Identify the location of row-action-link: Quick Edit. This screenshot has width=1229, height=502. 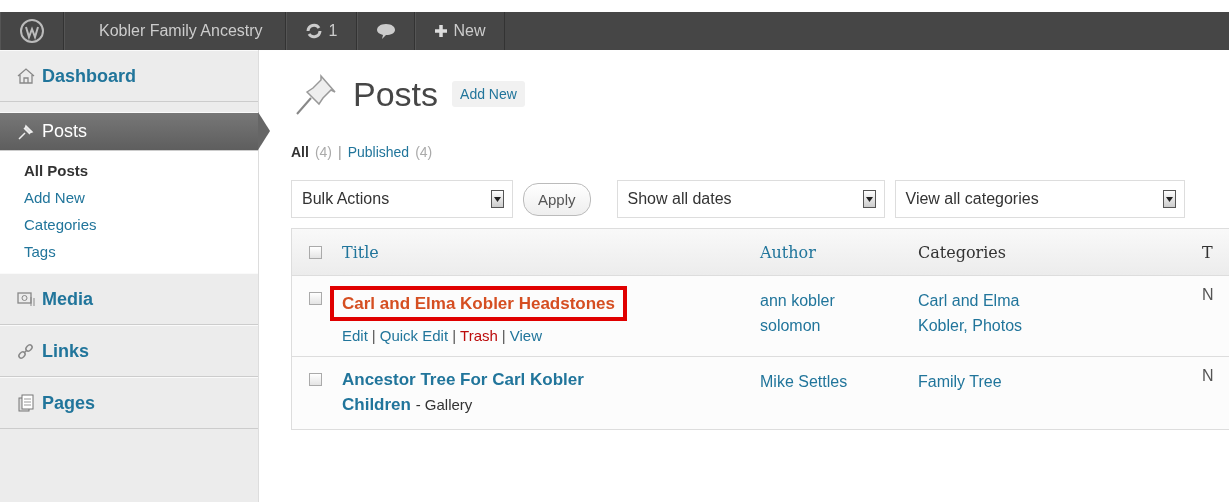
(414, 335).